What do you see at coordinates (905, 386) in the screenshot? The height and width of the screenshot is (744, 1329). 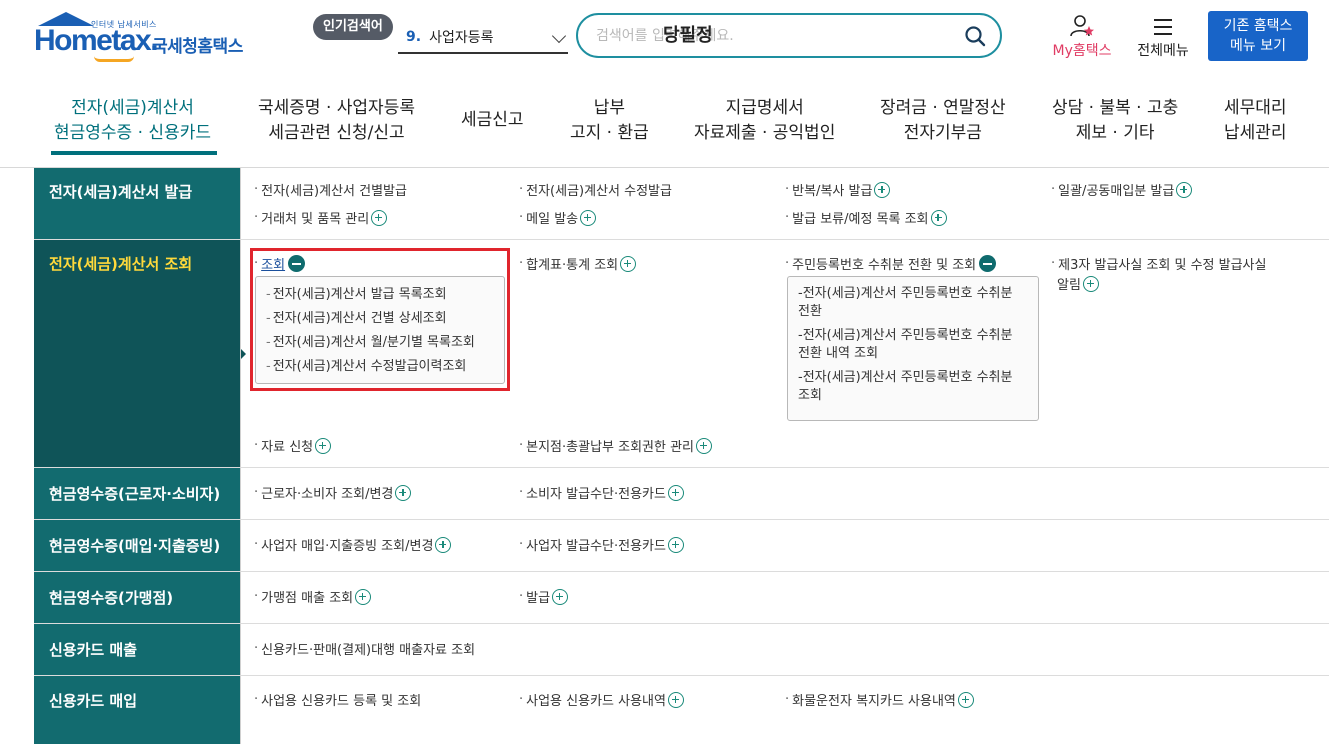 I see `submenu-item-label: 전자(세금)계산서 주민등록번호 수취분 조회` at bounding box center [905, 386].